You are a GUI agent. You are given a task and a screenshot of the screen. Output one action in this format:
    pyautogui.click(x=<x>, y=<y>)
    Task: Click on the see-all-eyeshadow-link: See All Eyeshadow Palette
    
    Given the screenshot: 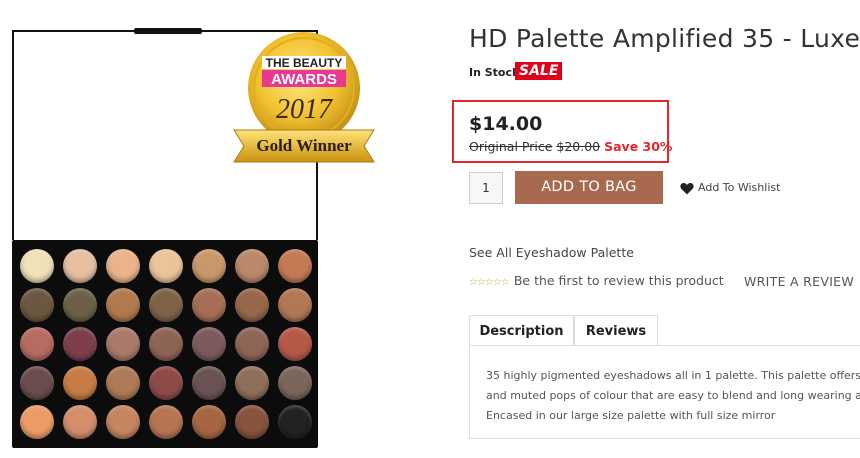 What is the action you would take?
    pyautogui.click(x=551, y=252)
    